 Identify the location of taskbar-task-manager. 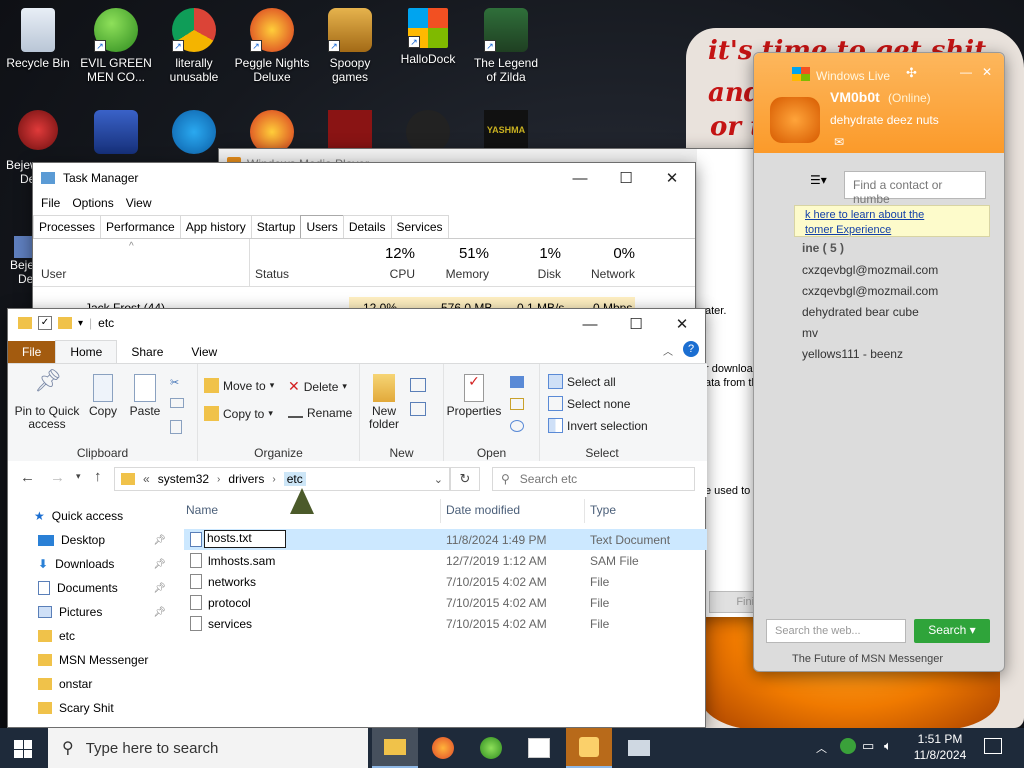
(539, 748).